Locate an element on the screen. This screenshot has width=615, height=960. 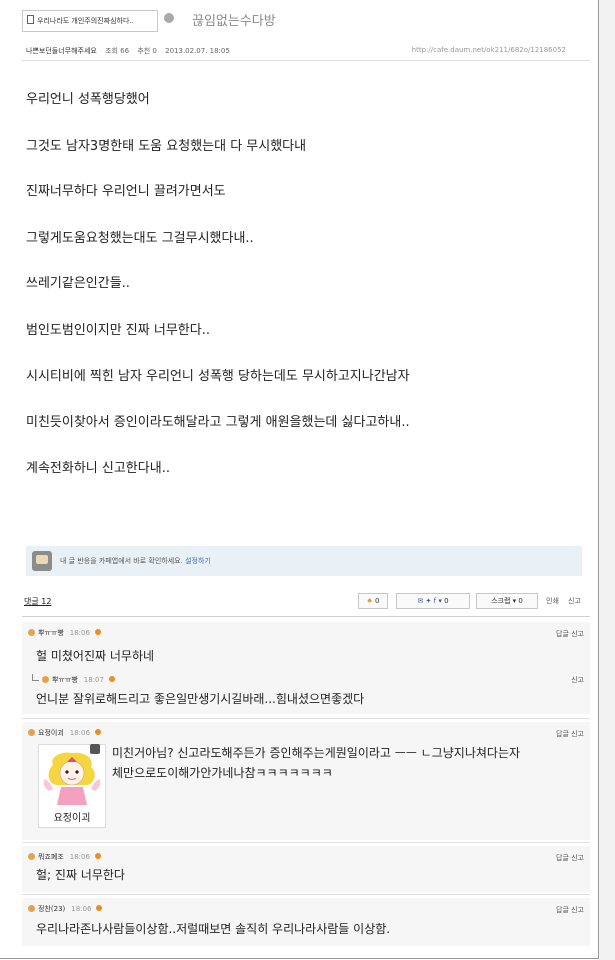
post-body-line: 그렇게도움요청했는대도 그걸무시했다내.. is located at coordinates (140, 238).